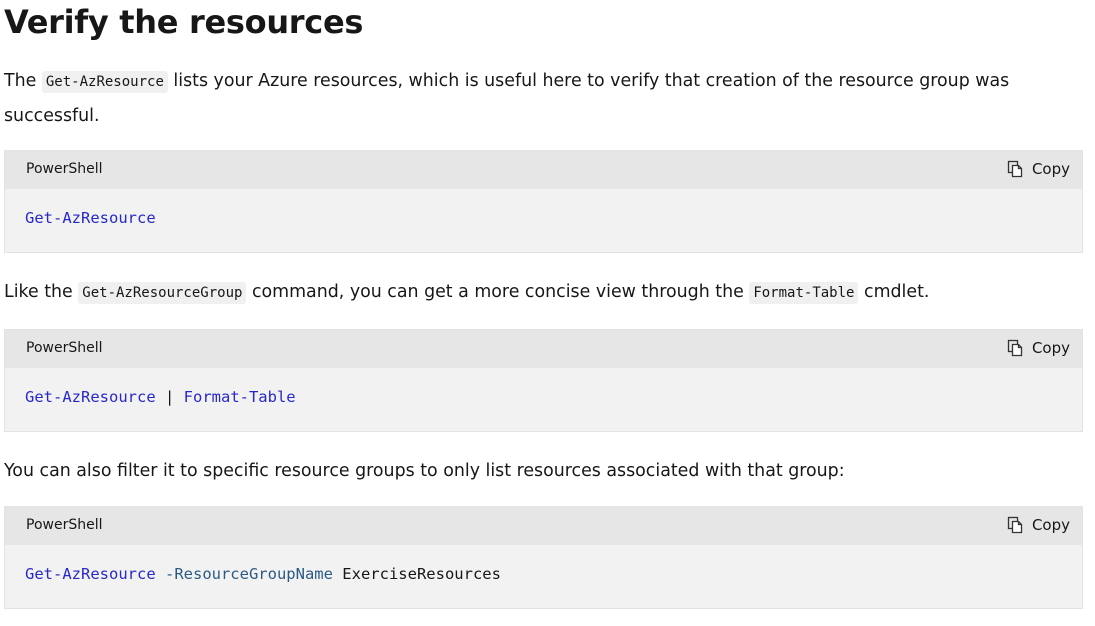  What do you see at coordinates (543, 399) in the screenshot?
I see `code-block-body: Get-AzResource | Format-Table` at bounding box center [543, 399].